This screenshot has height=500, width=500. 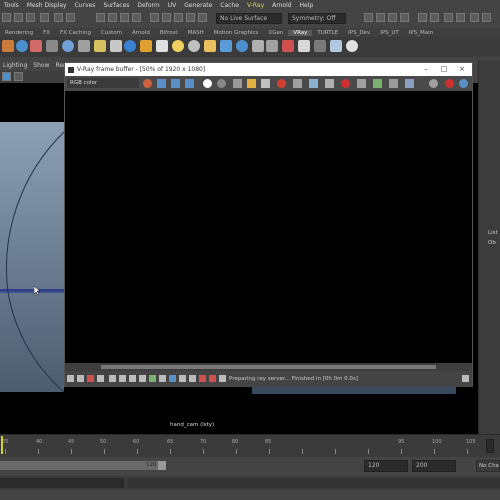 What do you see at coordinates (154, 17) in the screenshot?
I see `snap-grid-icon` at bounding box center [154, 17].